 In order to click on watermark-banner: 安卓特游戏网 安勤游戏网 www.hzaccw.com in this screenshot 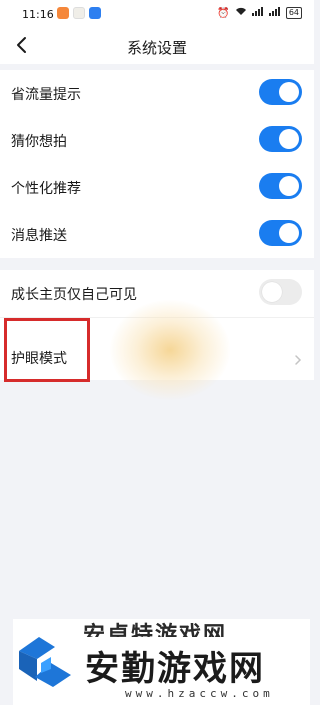, I will do `click(161, 662)`.